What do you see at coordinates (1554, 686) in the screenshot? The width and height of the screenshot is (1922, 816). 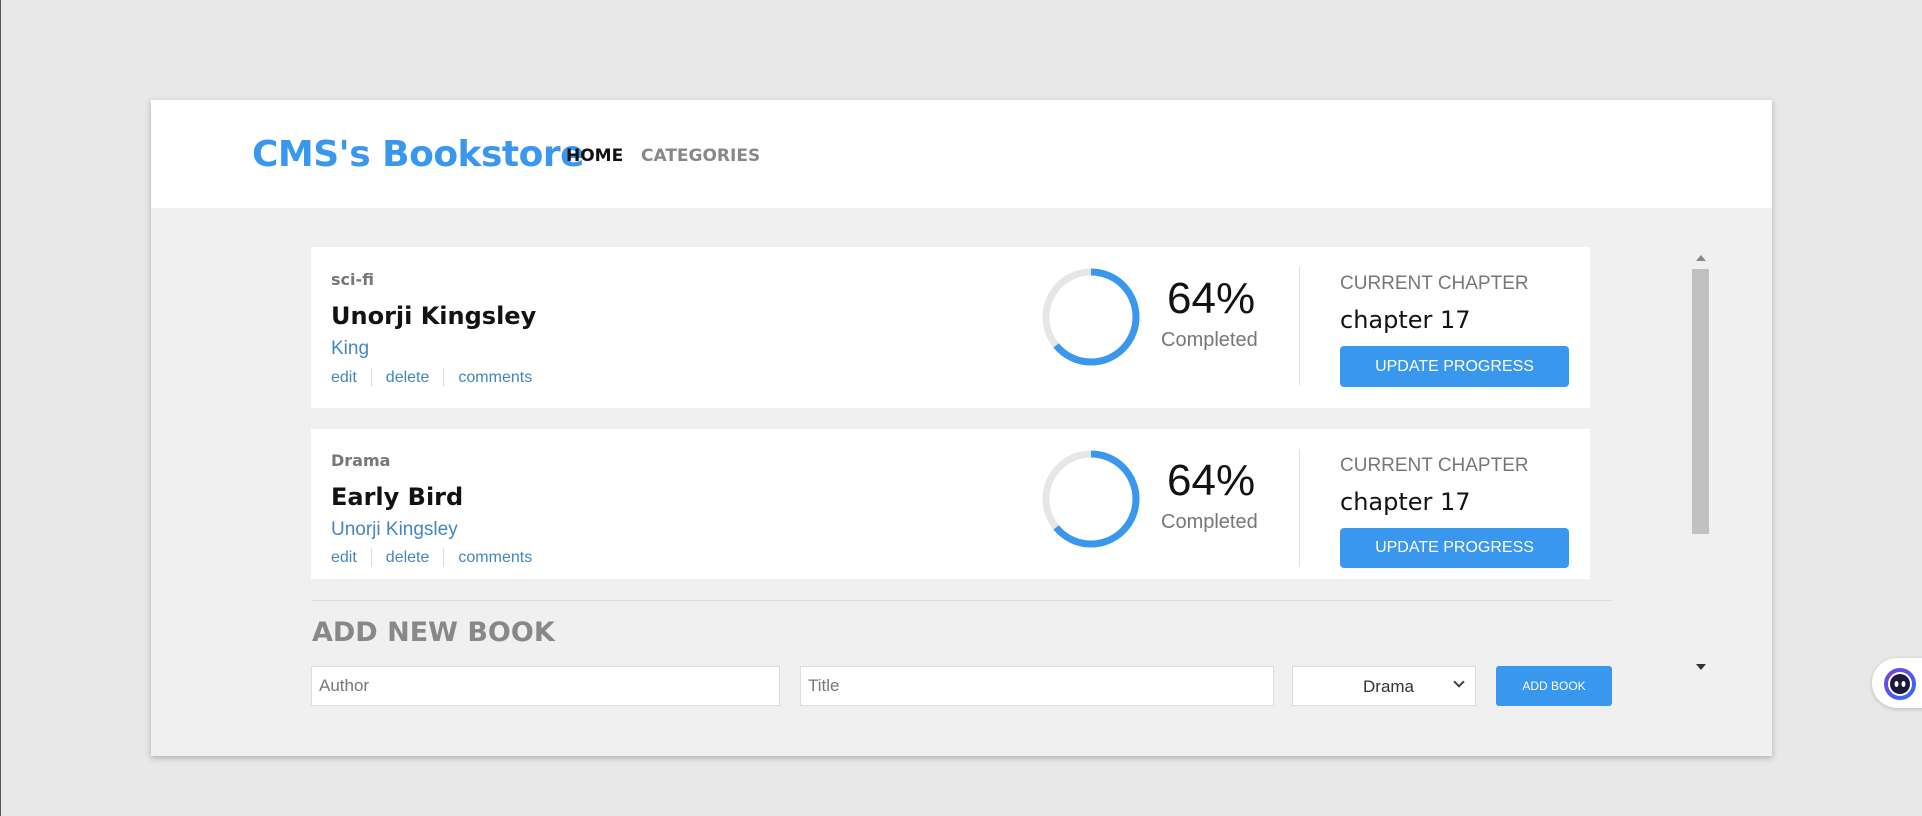 I see `add-book-button: ADD BOOK` at bounding box center [1554, 686].